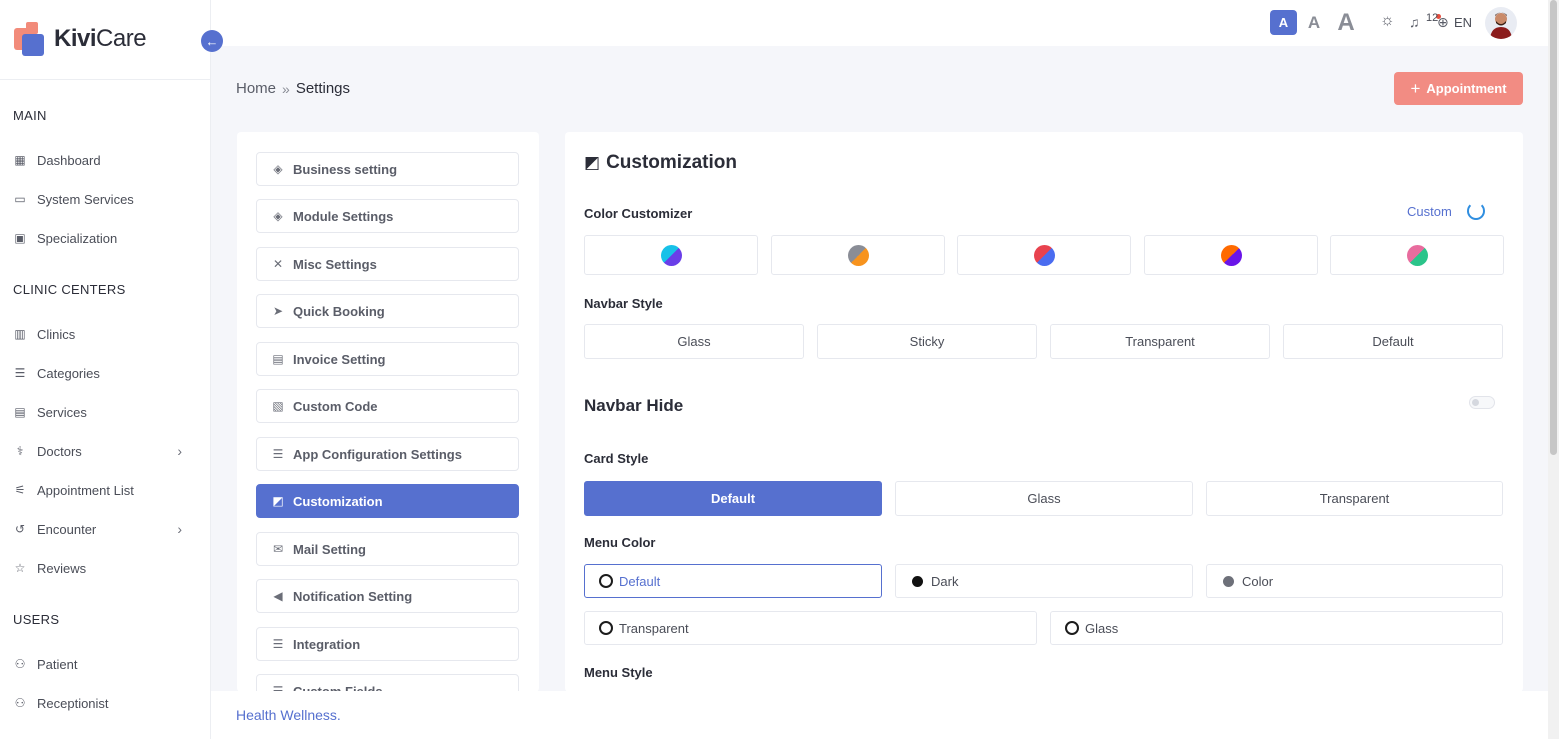 The image size is (1559, 739). What do you see at coordinates (387, 596) in the screenshot?
I see `menu-notification-setting: ◀ Notification Setting` at bounding box center [387, 596].